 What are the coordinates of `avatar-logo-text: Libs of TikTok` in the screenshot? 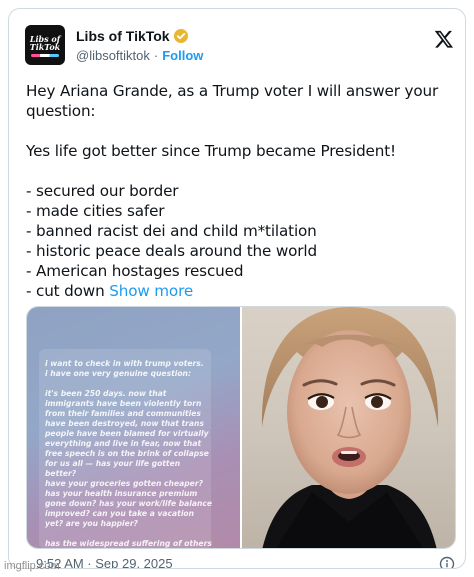 It's located at (45, 43).